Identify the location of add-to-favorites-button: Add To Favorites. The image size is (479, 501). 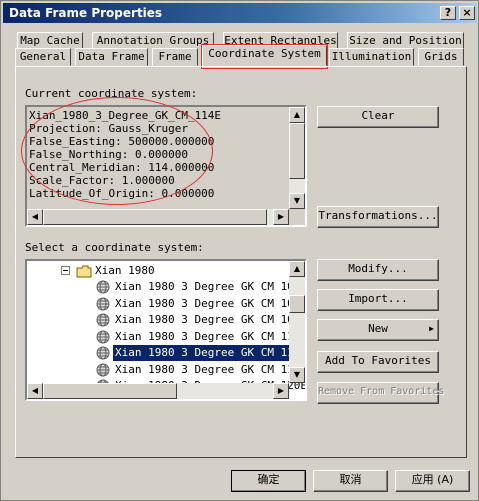
(378, 362).